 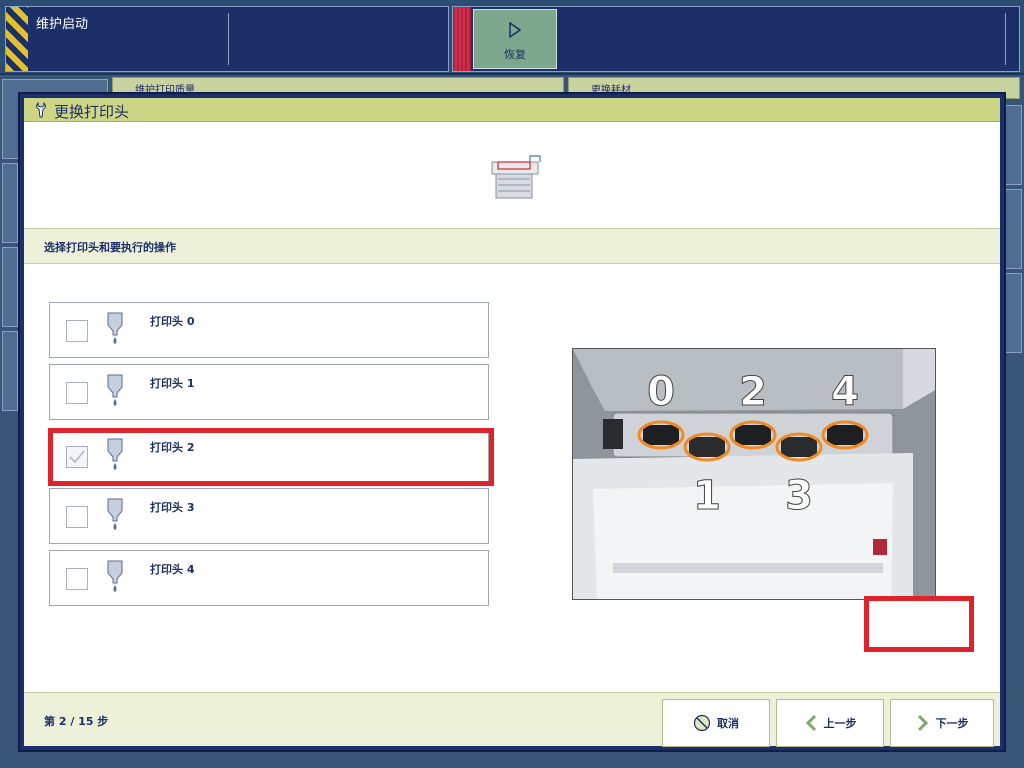 What do you see at coordinates (172, 569) in the screenshot?
I see `printhead-4-label: 打印头 4` at bounding box center [172, 569].